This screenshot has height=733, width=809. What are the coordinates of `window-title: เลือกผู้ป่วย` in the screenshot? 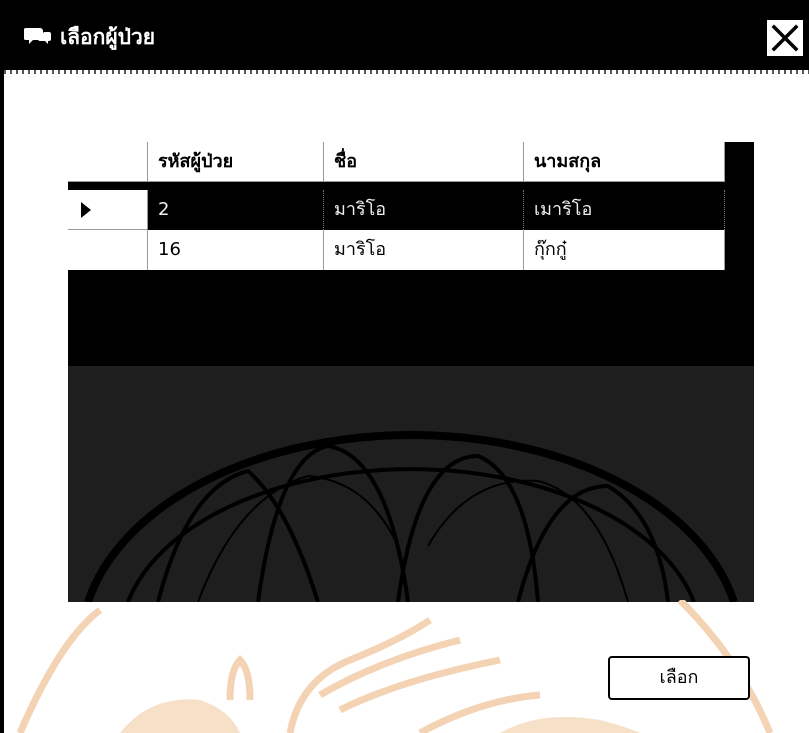 It's located at (108, 37).